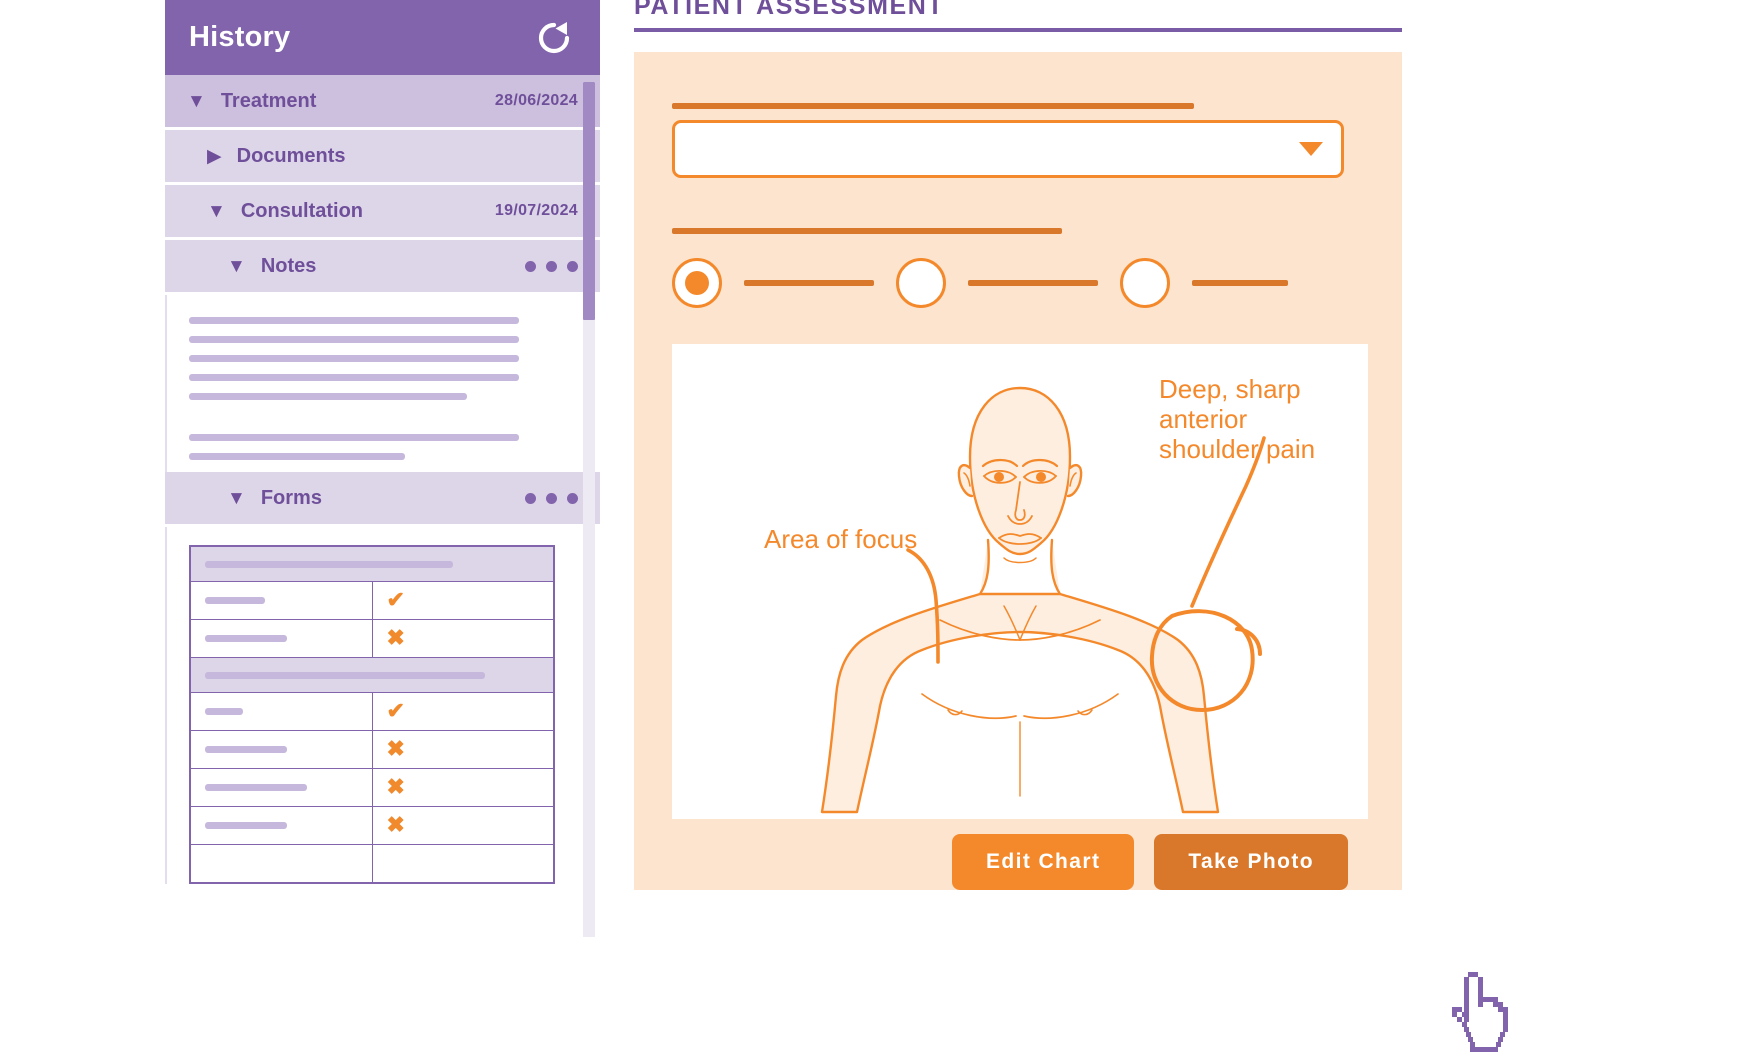  Describe the element at coordinates (809, 283) in the screenshot. I see `radio-option-1-label` at that location.